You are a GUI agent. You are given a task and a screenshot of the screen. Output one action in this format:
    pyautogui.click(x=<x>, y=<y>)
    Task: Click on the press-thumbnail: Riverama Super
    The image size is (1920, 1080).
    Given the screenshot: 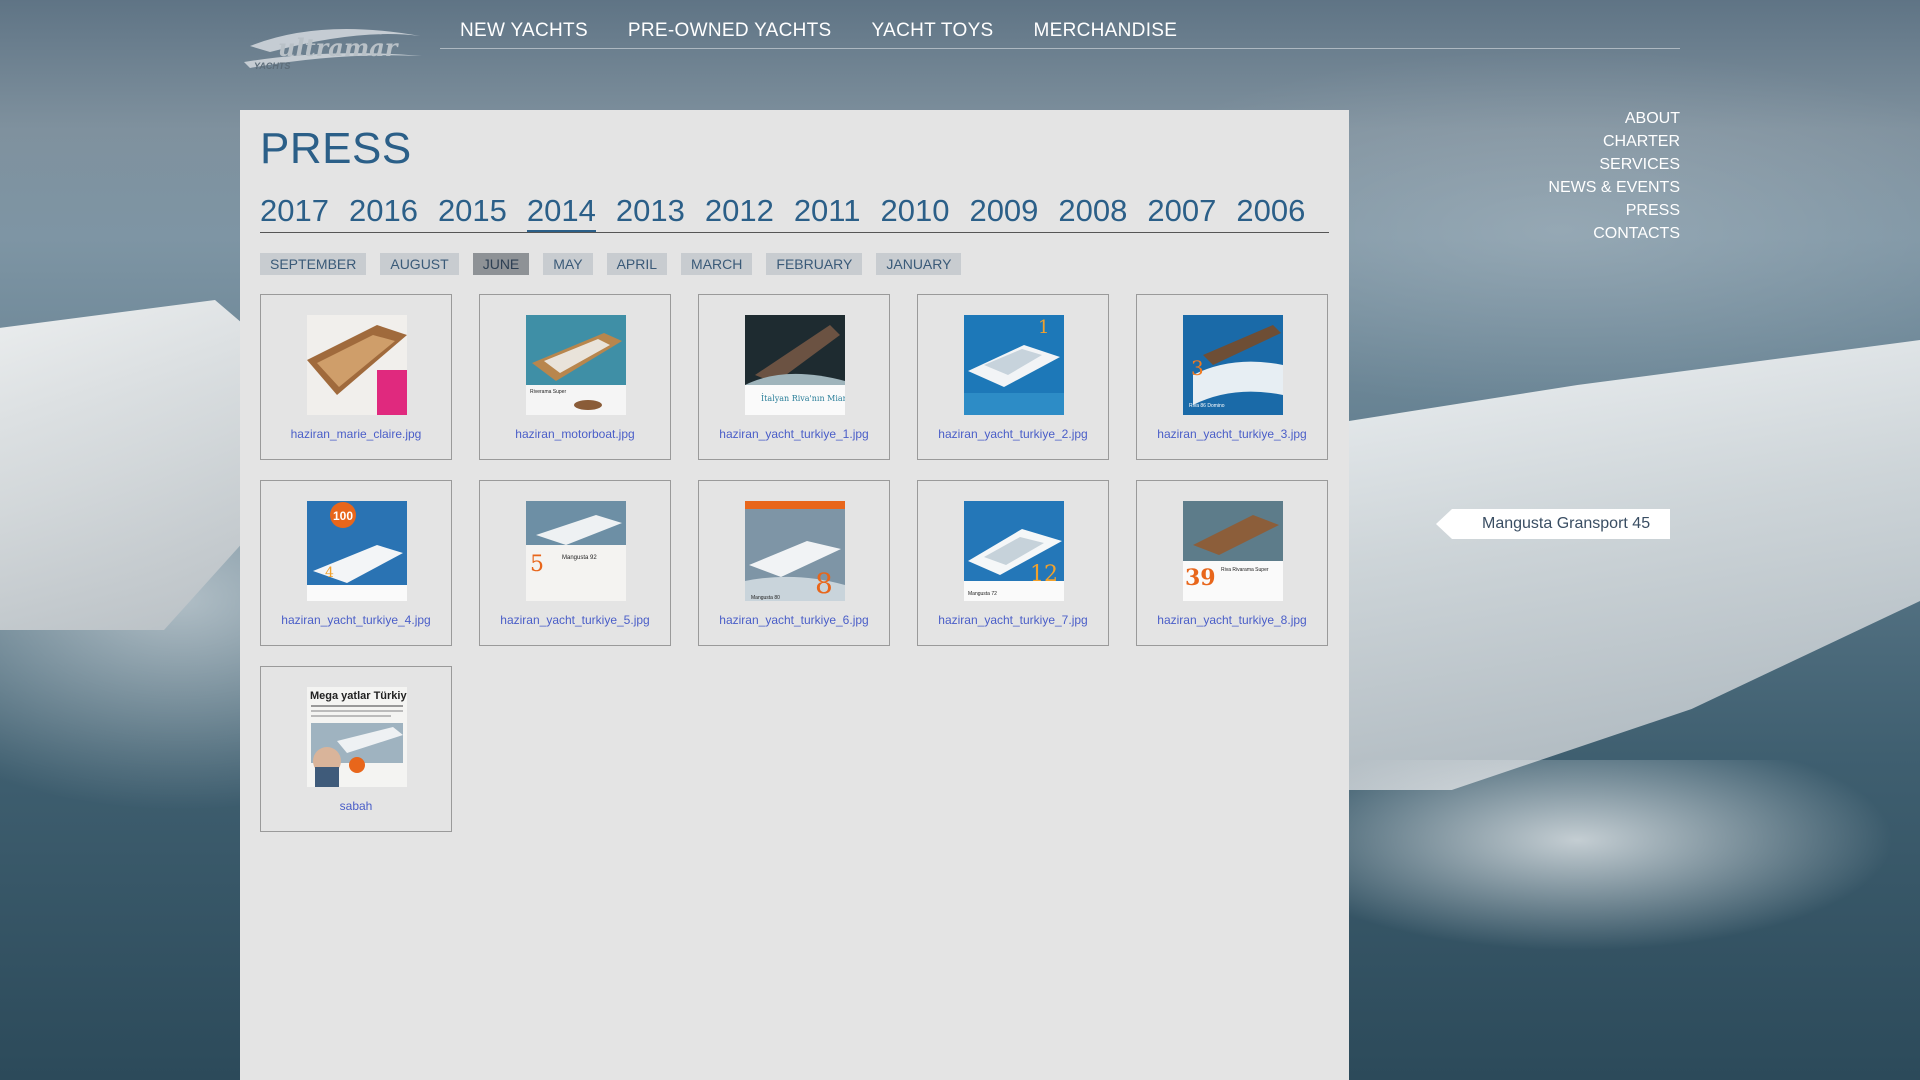 What is the action you would take?
    pyautogui.click(x=576, y=365)
    